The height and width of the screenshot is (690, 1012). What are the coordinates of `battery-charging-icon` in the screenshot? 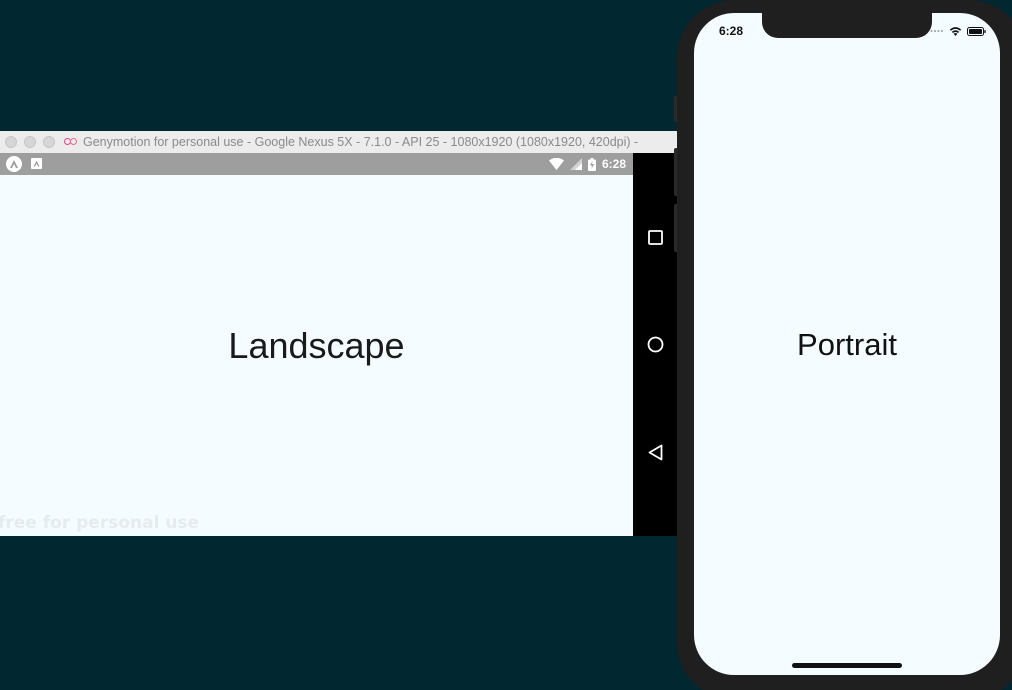 It's located at (591, 164).